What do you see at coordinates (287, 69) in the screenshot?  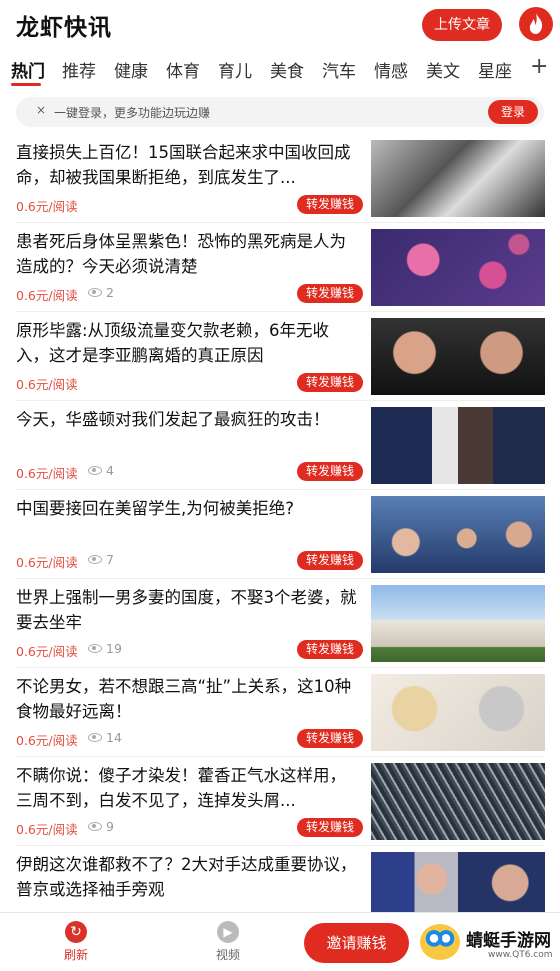 I see `tab-food: 美食` at bounding box center [287, 69].